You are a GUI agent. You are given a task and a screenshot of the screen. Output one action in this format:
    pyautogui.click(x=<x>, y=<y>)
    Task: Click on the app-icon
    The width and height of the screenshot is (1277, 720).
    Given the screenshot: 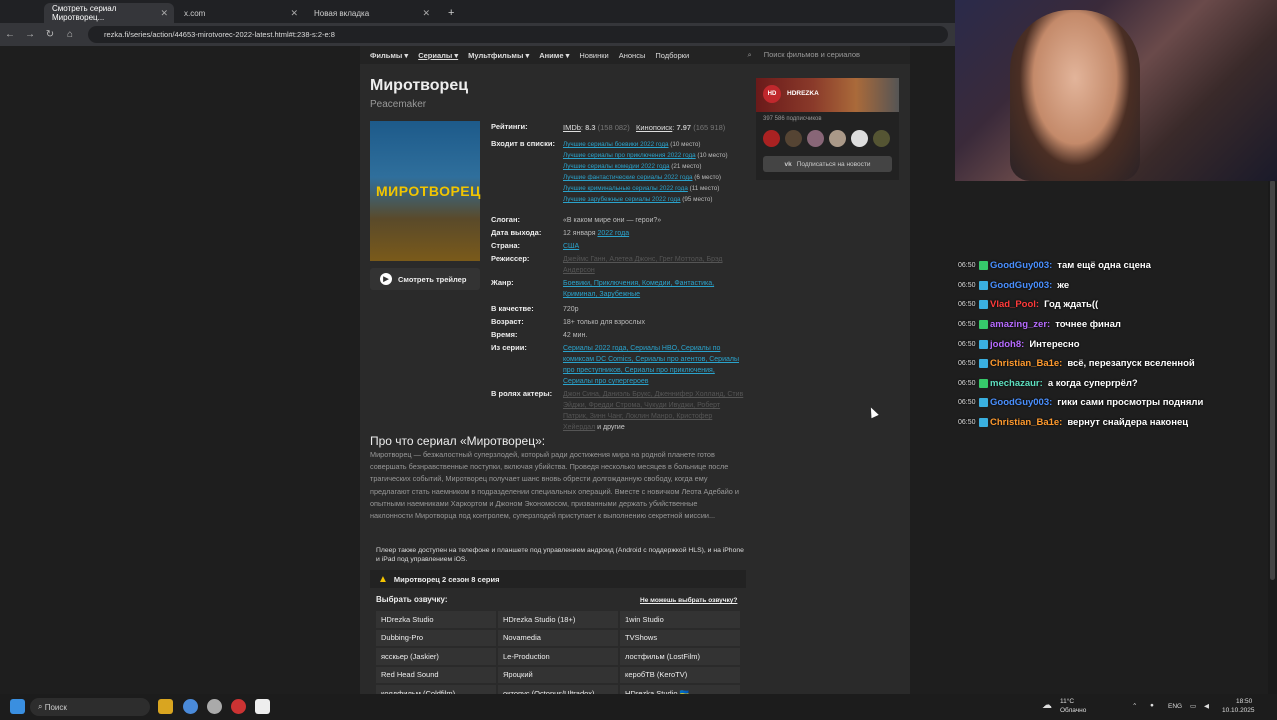 What is the action you would take?
    pyautogui.click(x=262, y=706)
    